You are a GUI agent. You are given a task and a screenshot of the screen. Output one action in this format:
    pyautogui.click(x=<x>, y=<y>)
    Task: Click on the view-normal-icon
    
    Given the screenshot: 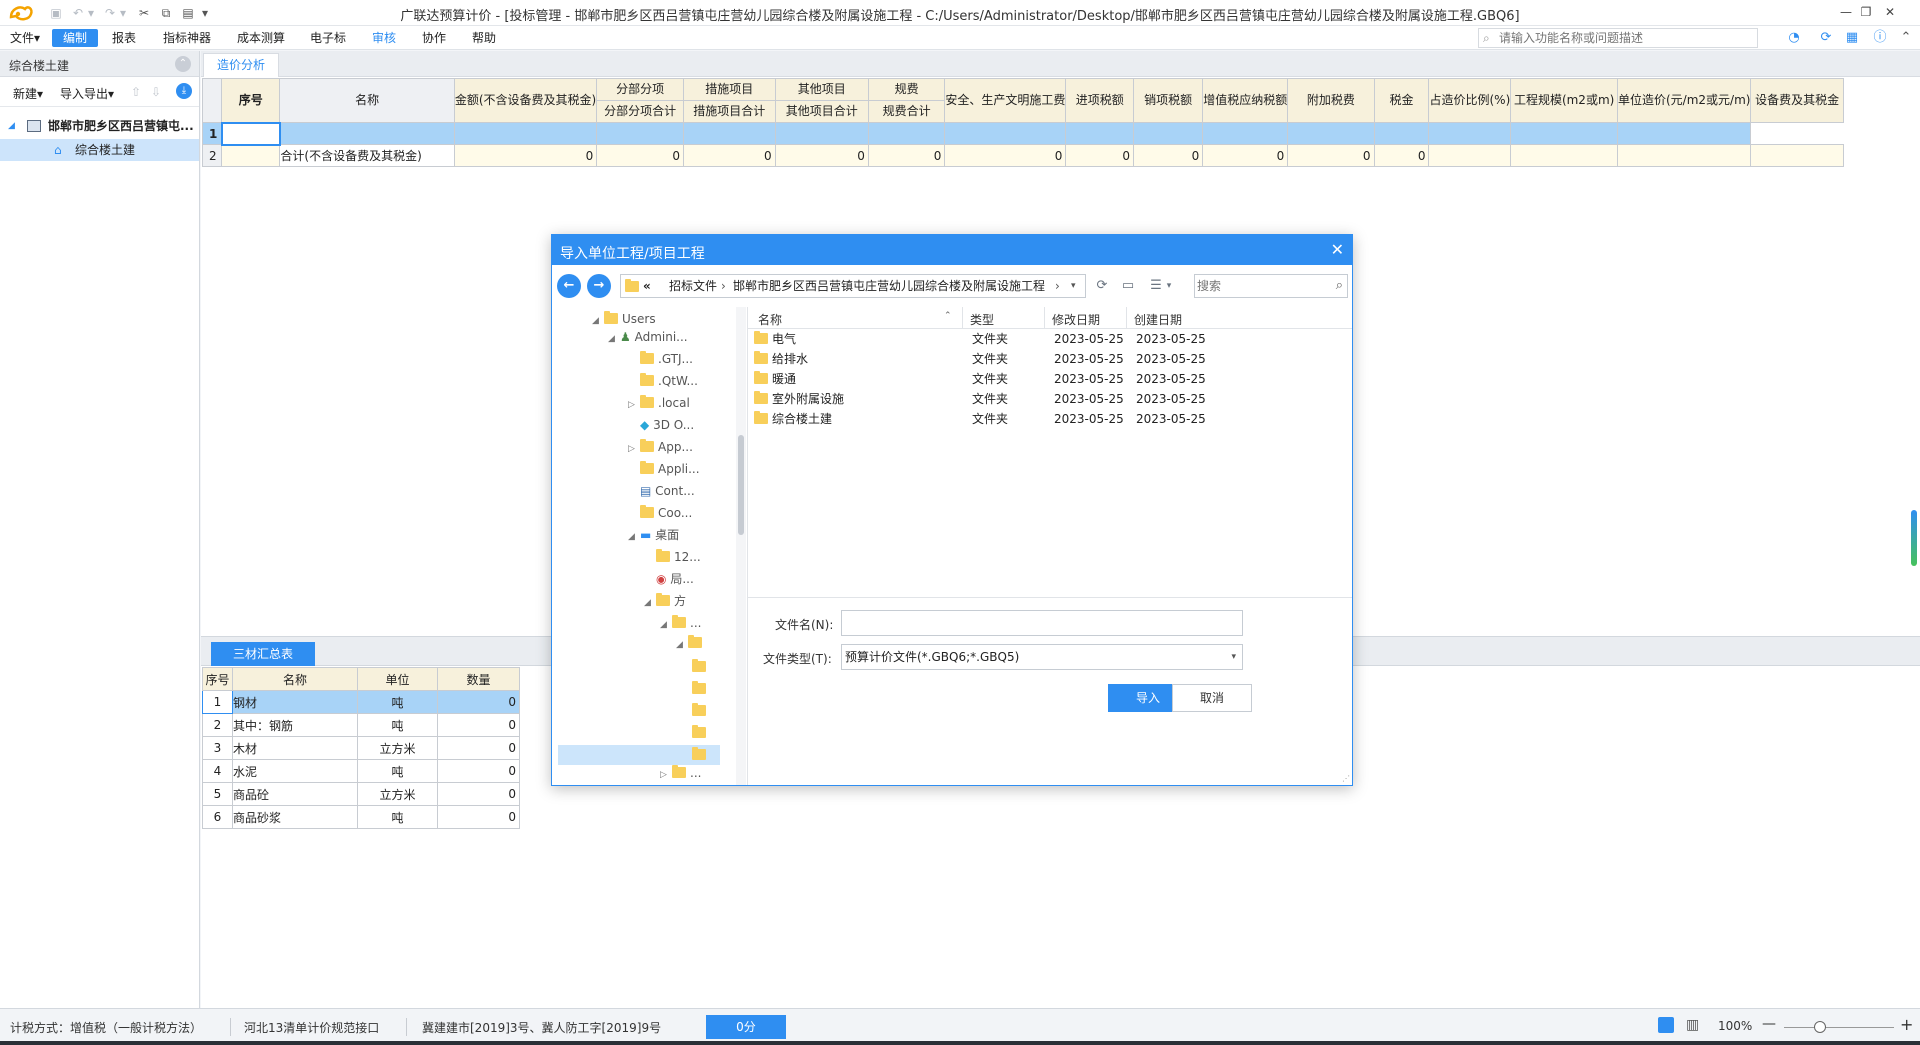 What is the action you would take?
    pyautogui.click(x=1666, y=1025)
    